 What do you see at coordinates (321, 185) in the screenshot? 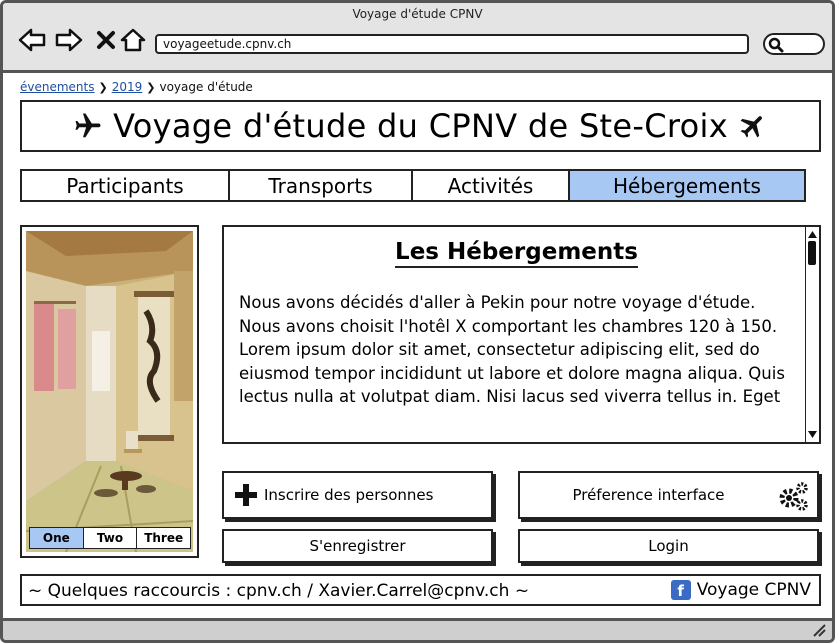
I see `tab-transports: Transports` at bounding box center [321, 185].